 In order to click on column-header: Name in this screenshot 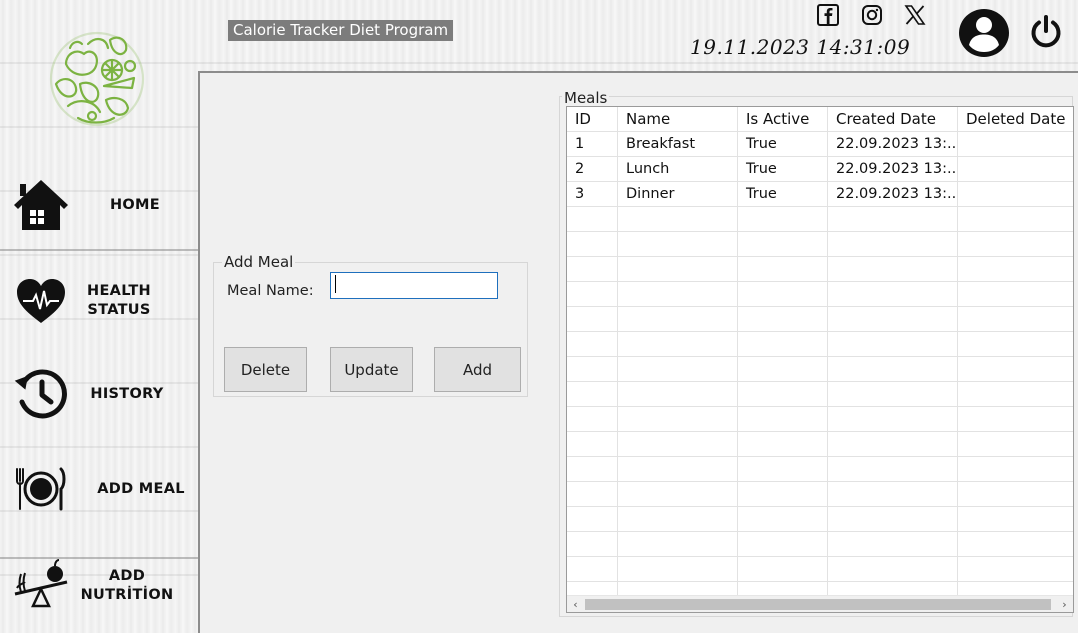, I will do `click(678, 119)`.